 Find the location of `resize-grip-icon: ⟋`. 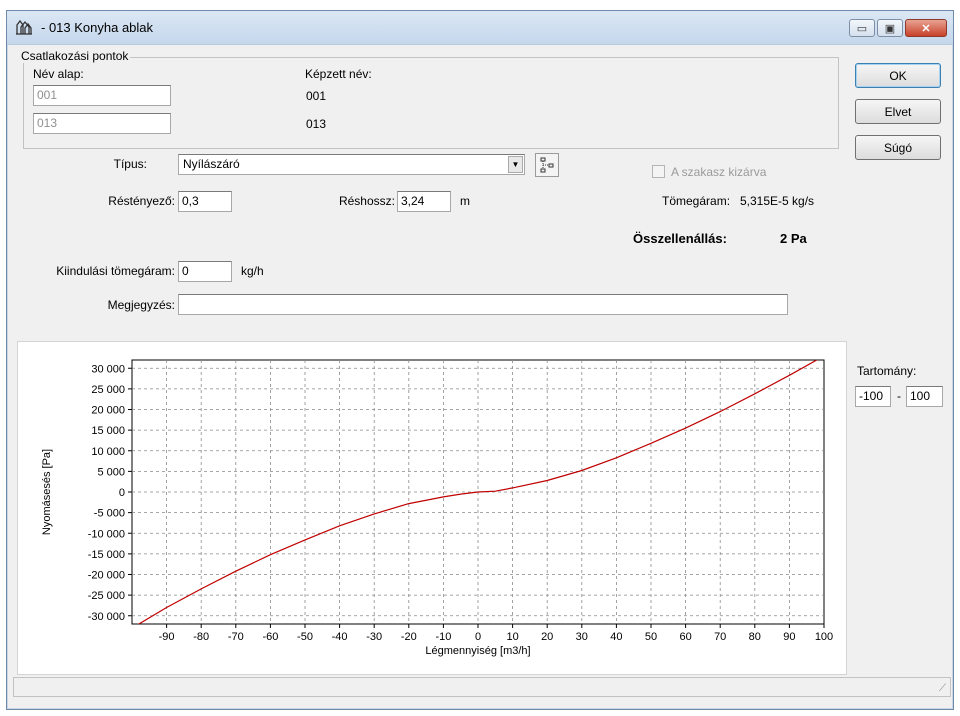

resize-grip-icon: ⟋ is located at coordinates (942, 688).